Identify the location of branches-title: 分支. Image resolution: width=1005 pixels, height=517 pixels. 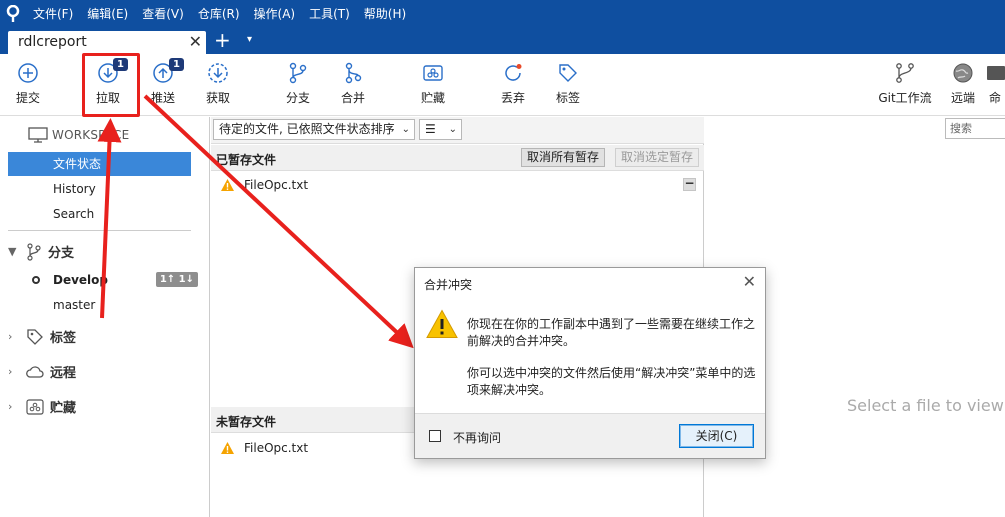
(61, 253).